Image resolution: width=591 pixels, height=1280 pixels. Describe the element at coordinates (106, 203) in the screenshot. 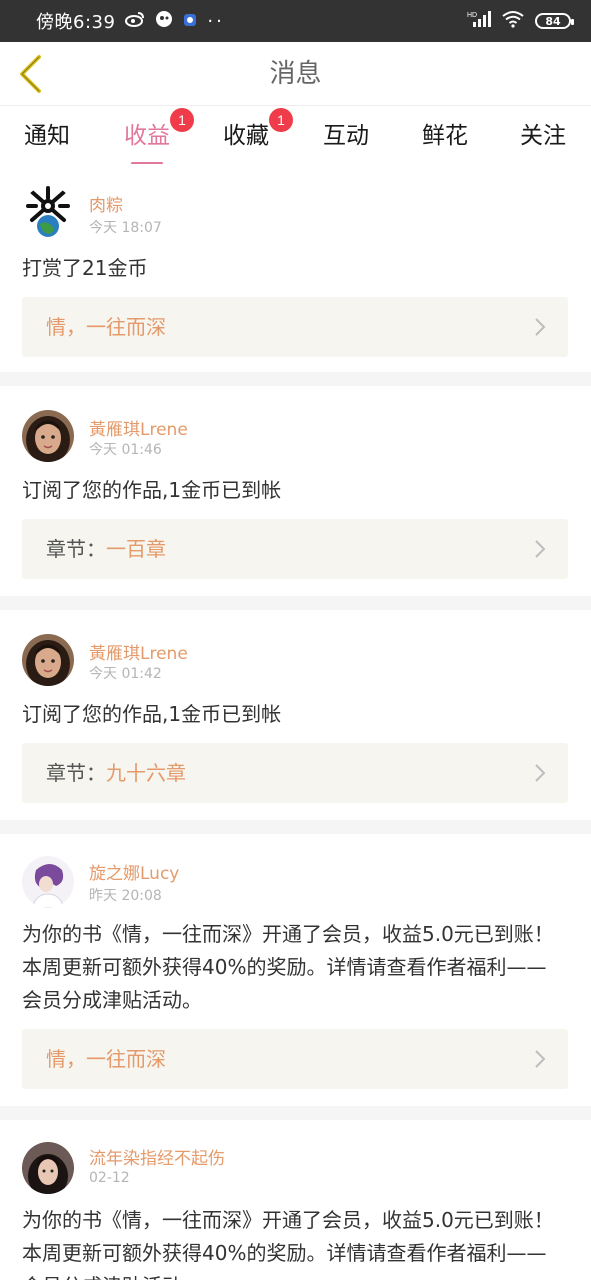

I see `username: 肉粽` at that location.